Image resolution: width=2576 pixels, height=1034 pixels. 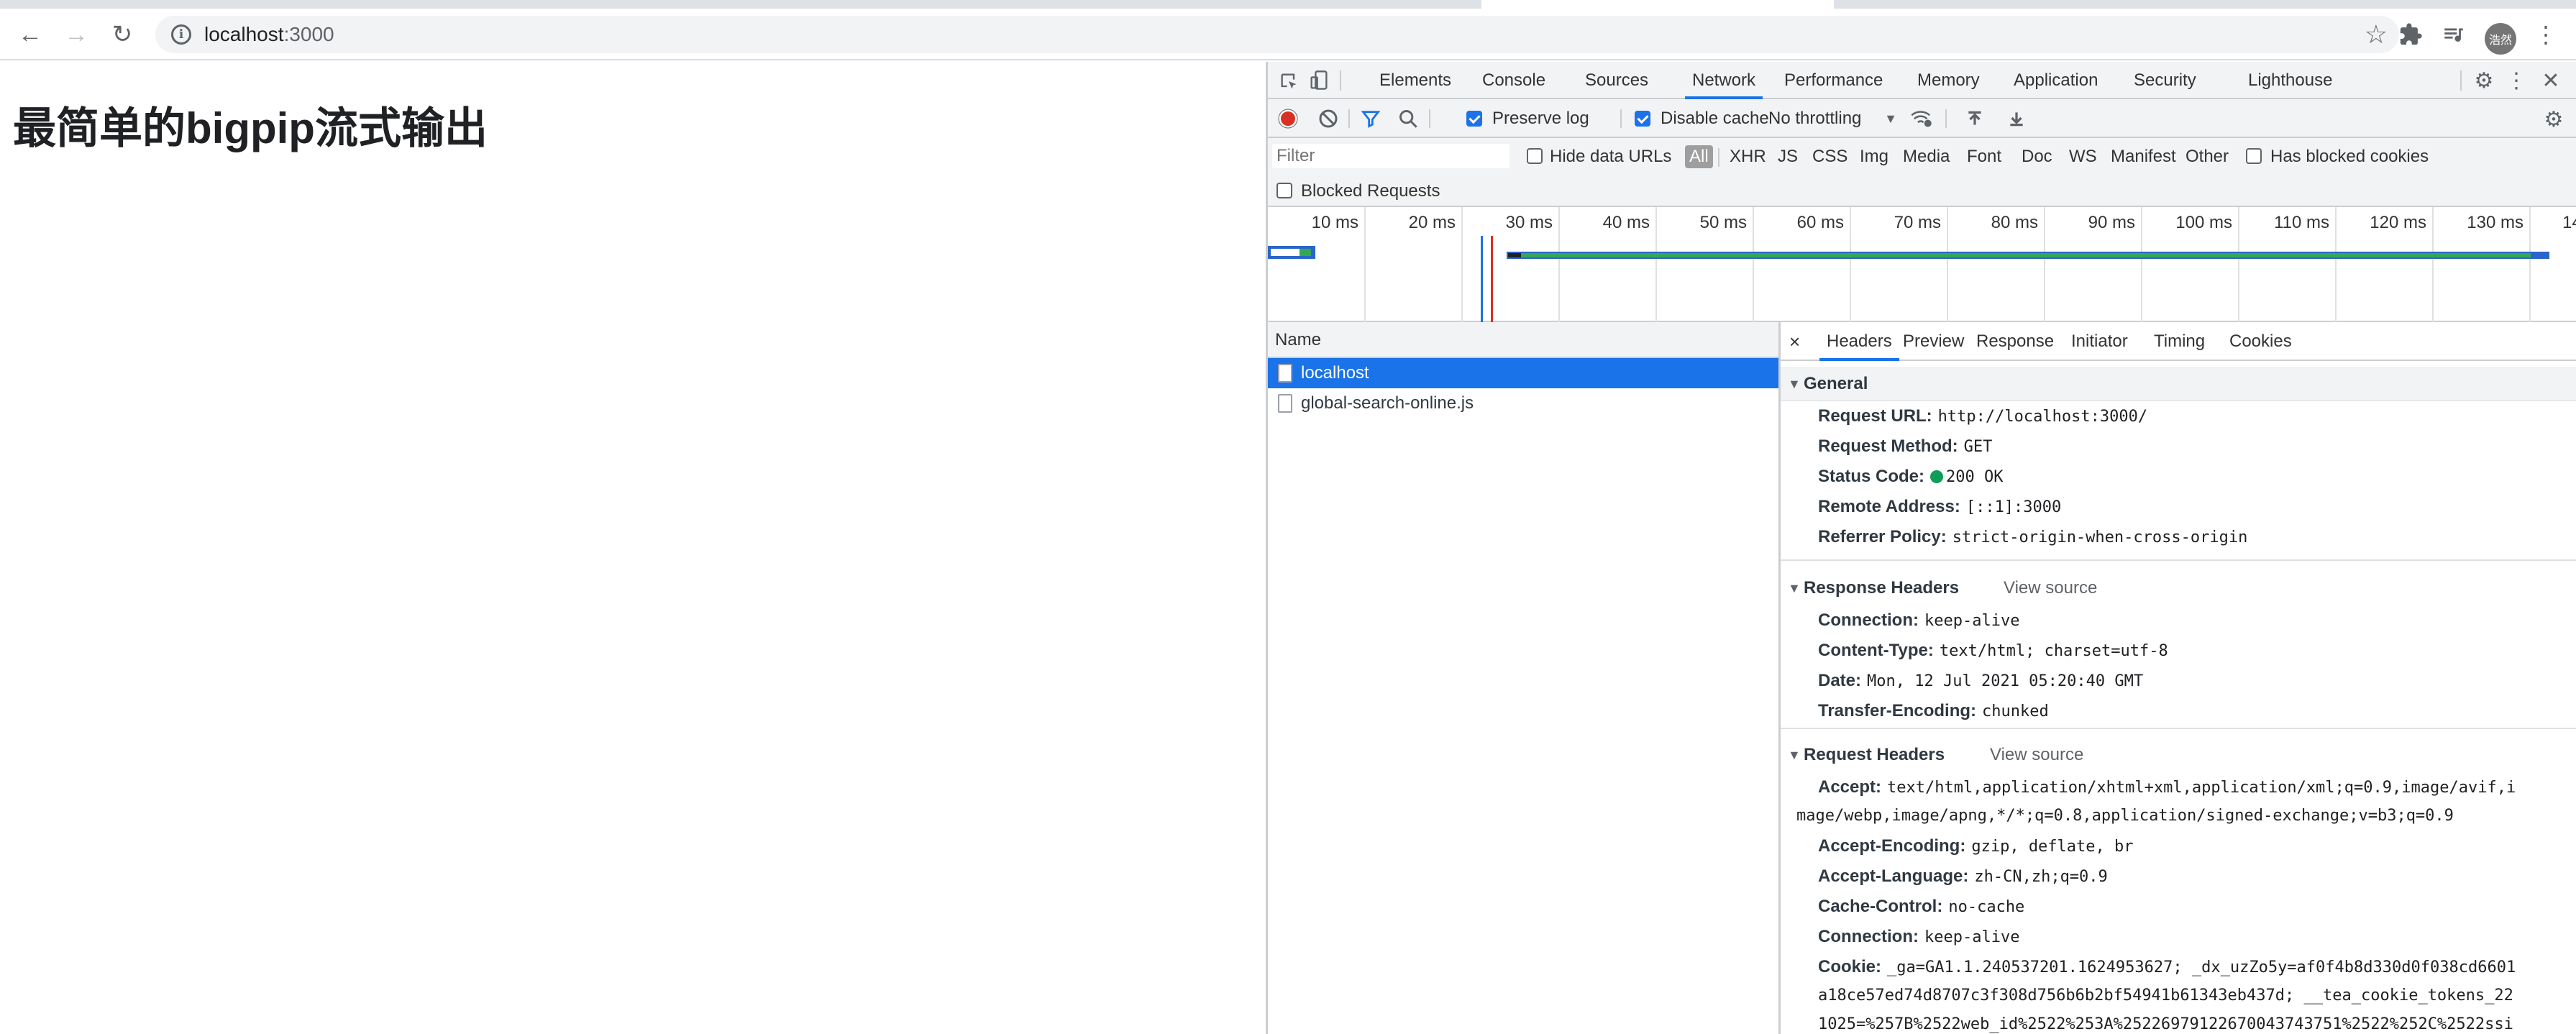 I want to click on address-host: localhost, so click(x=244, y=34).